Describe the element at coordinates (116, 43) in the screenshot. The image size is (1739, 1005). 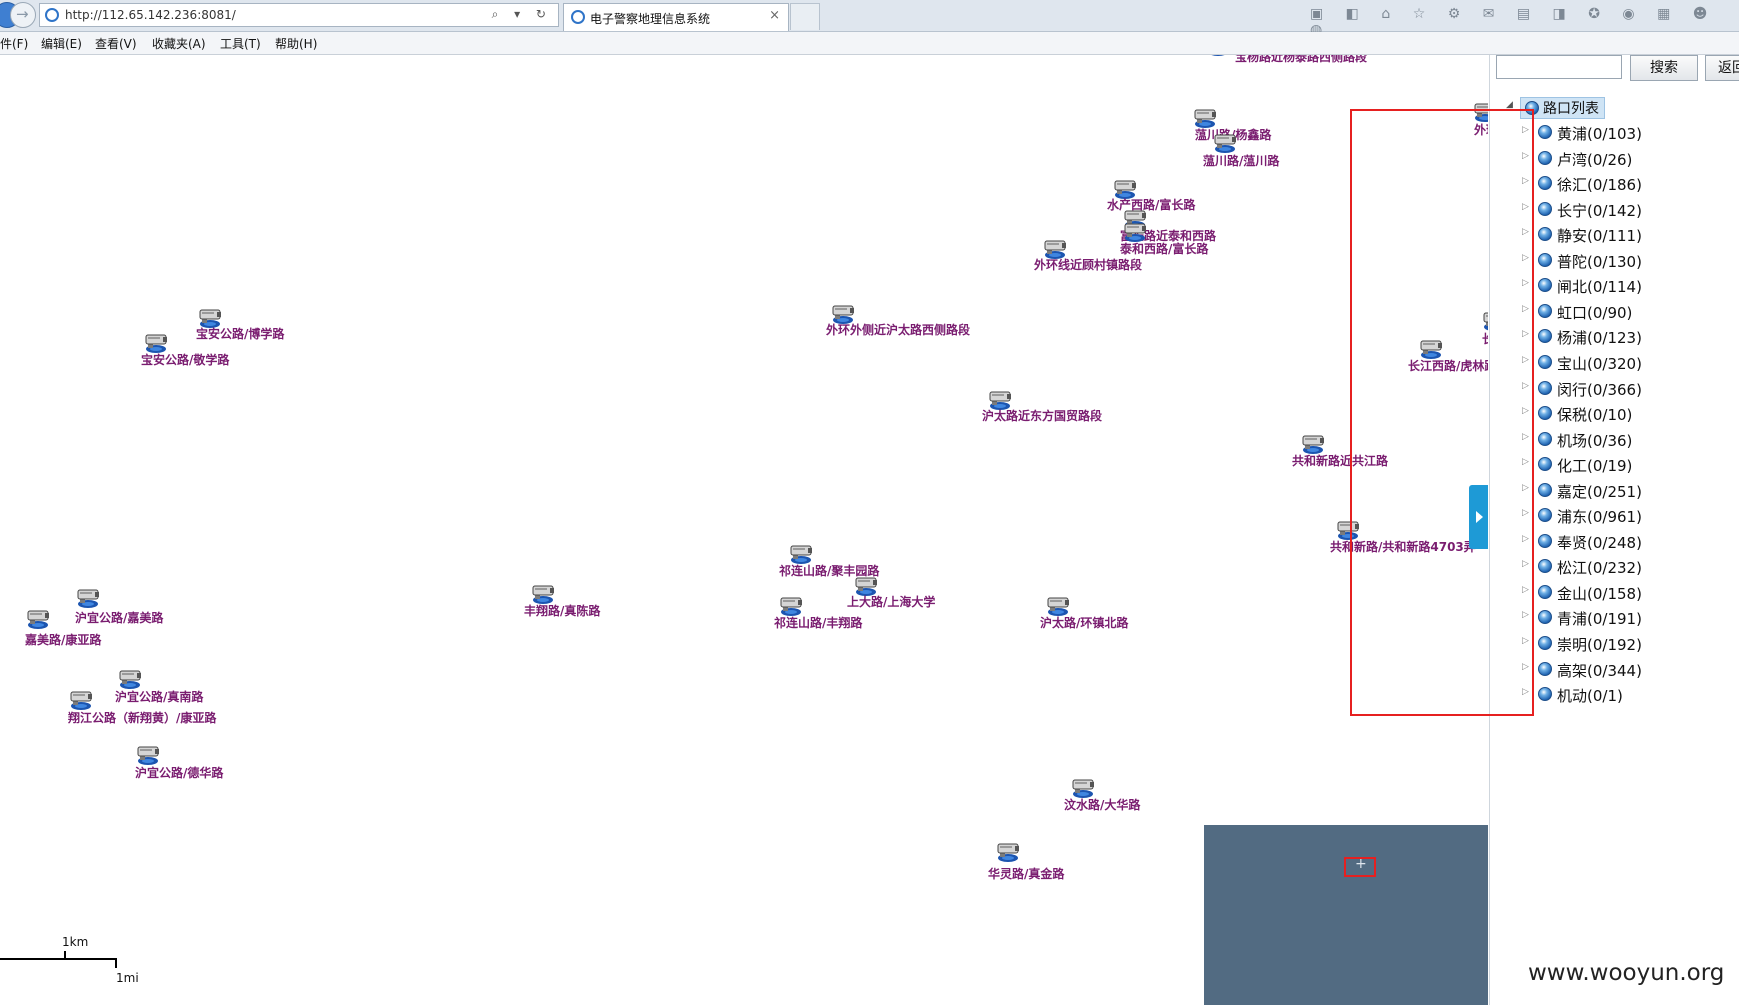
I see `menu-view: 查看(V)` at that location.